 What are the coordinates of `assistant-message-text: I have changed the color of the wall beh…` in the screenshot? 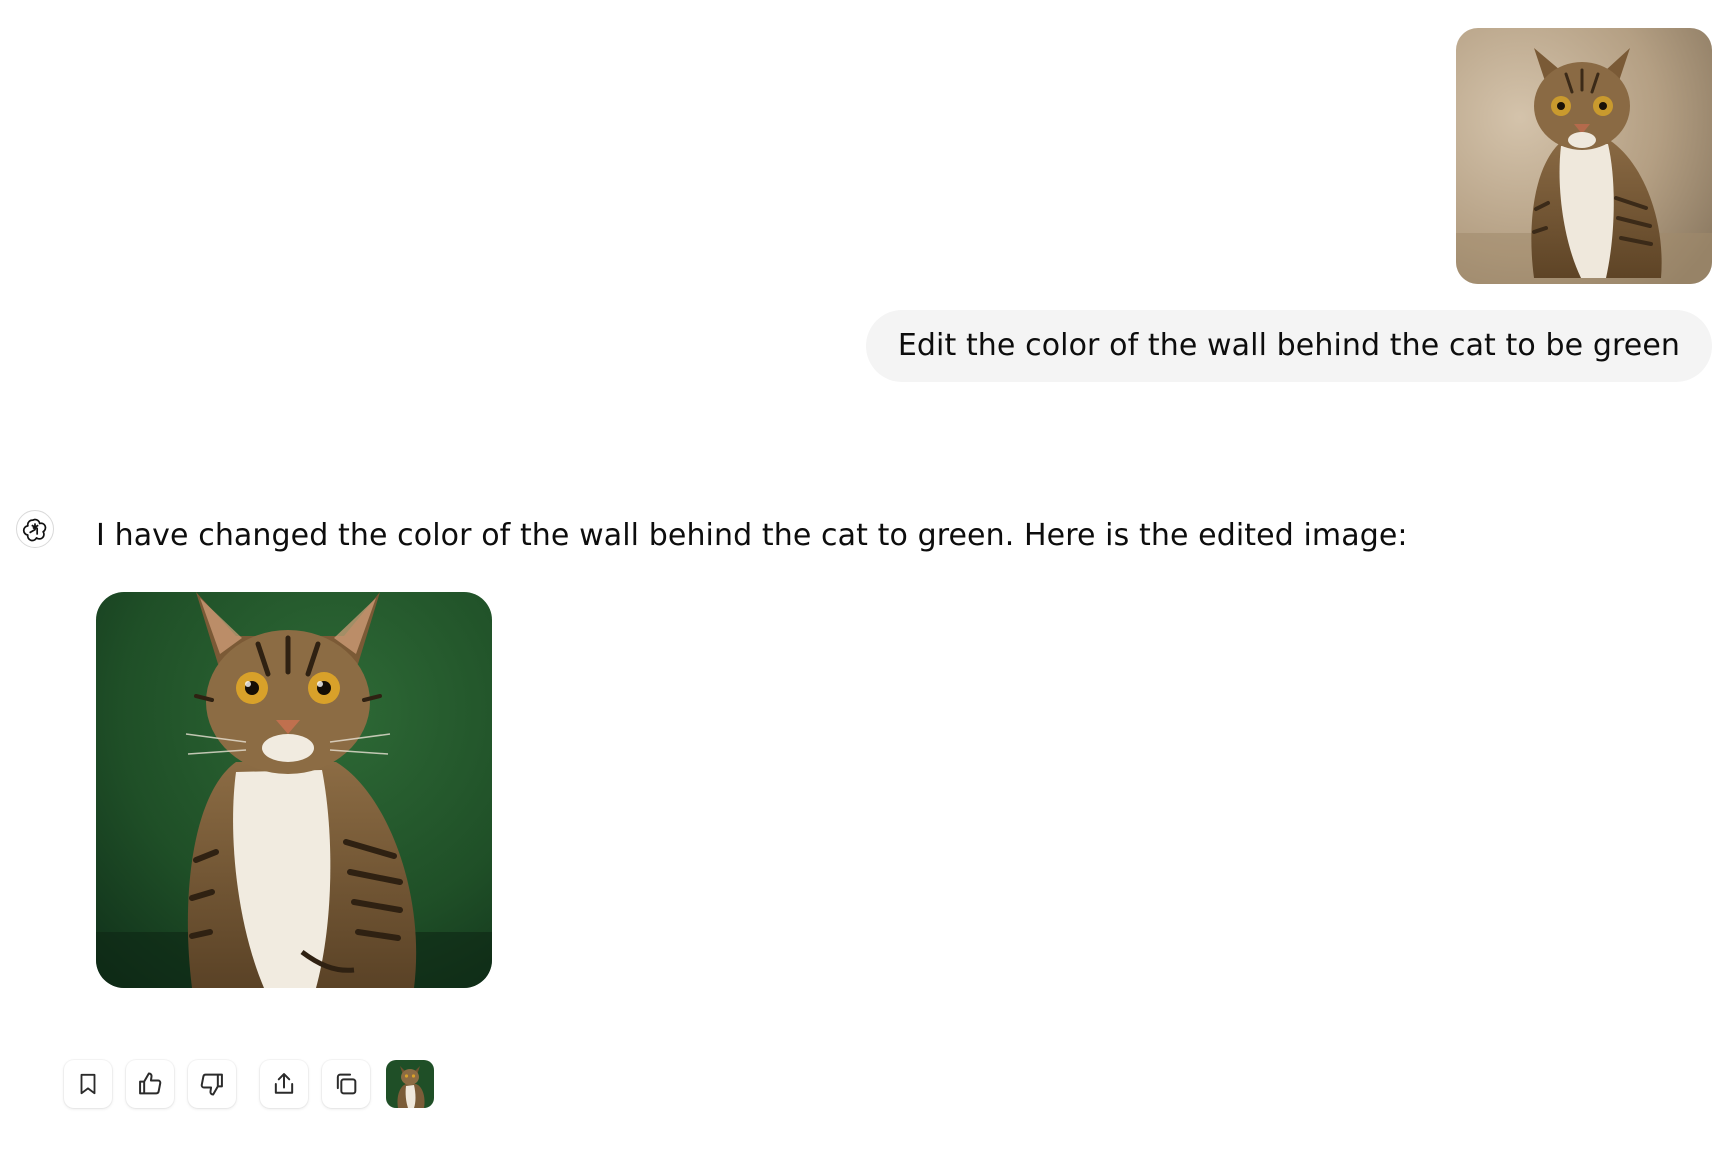 It's located at (752, 535).